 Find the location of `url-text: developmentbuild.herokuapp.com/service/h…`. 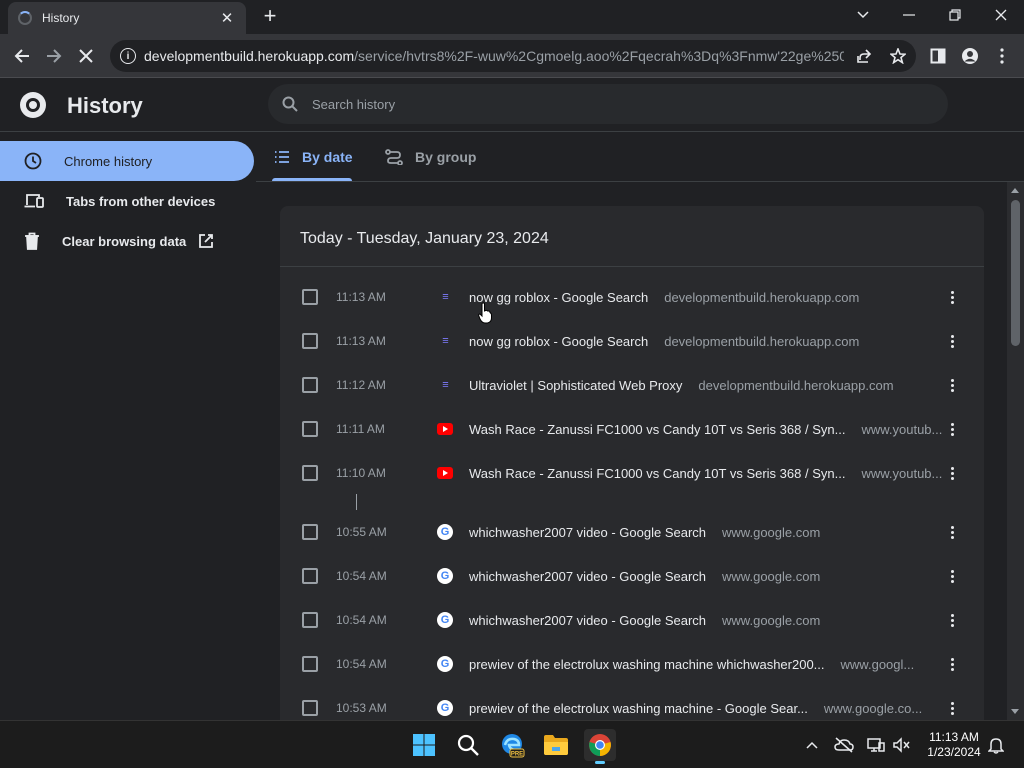

url-text: developmentbuild.herokuapp.com/service/h… is located at coordinates (494, 56).